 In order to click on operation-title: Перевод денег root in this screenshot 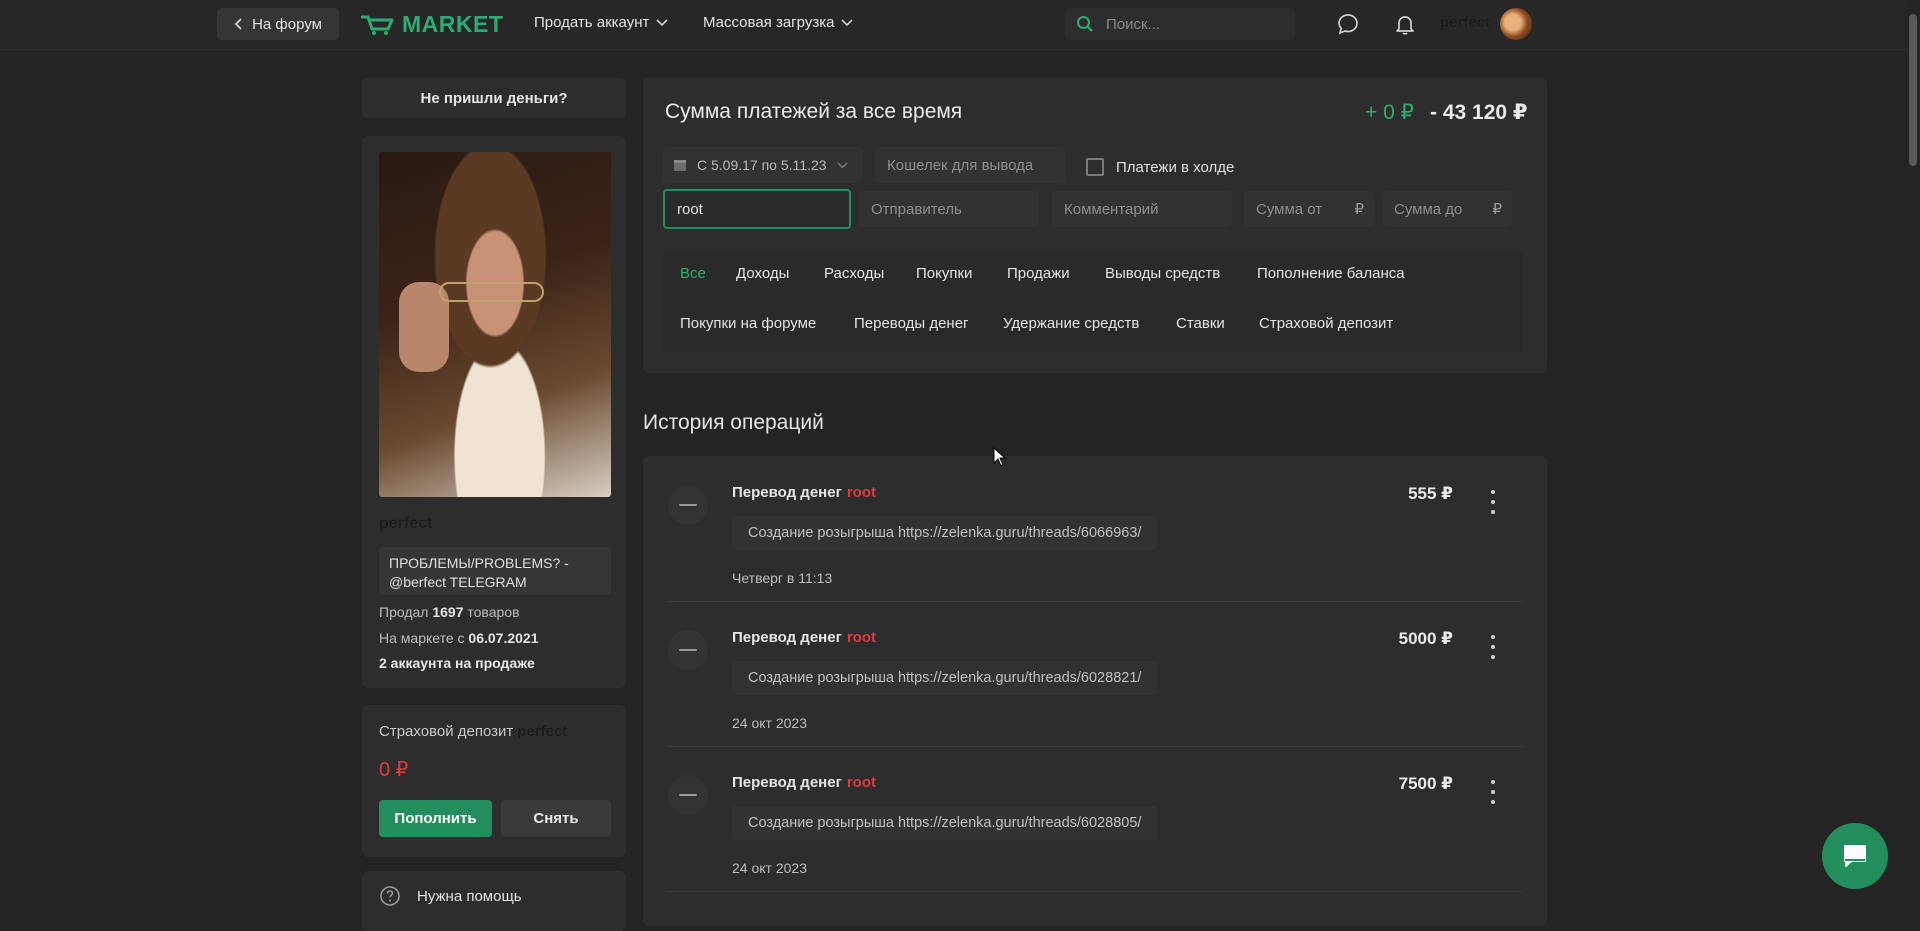, I will do `click(804, 637)`.